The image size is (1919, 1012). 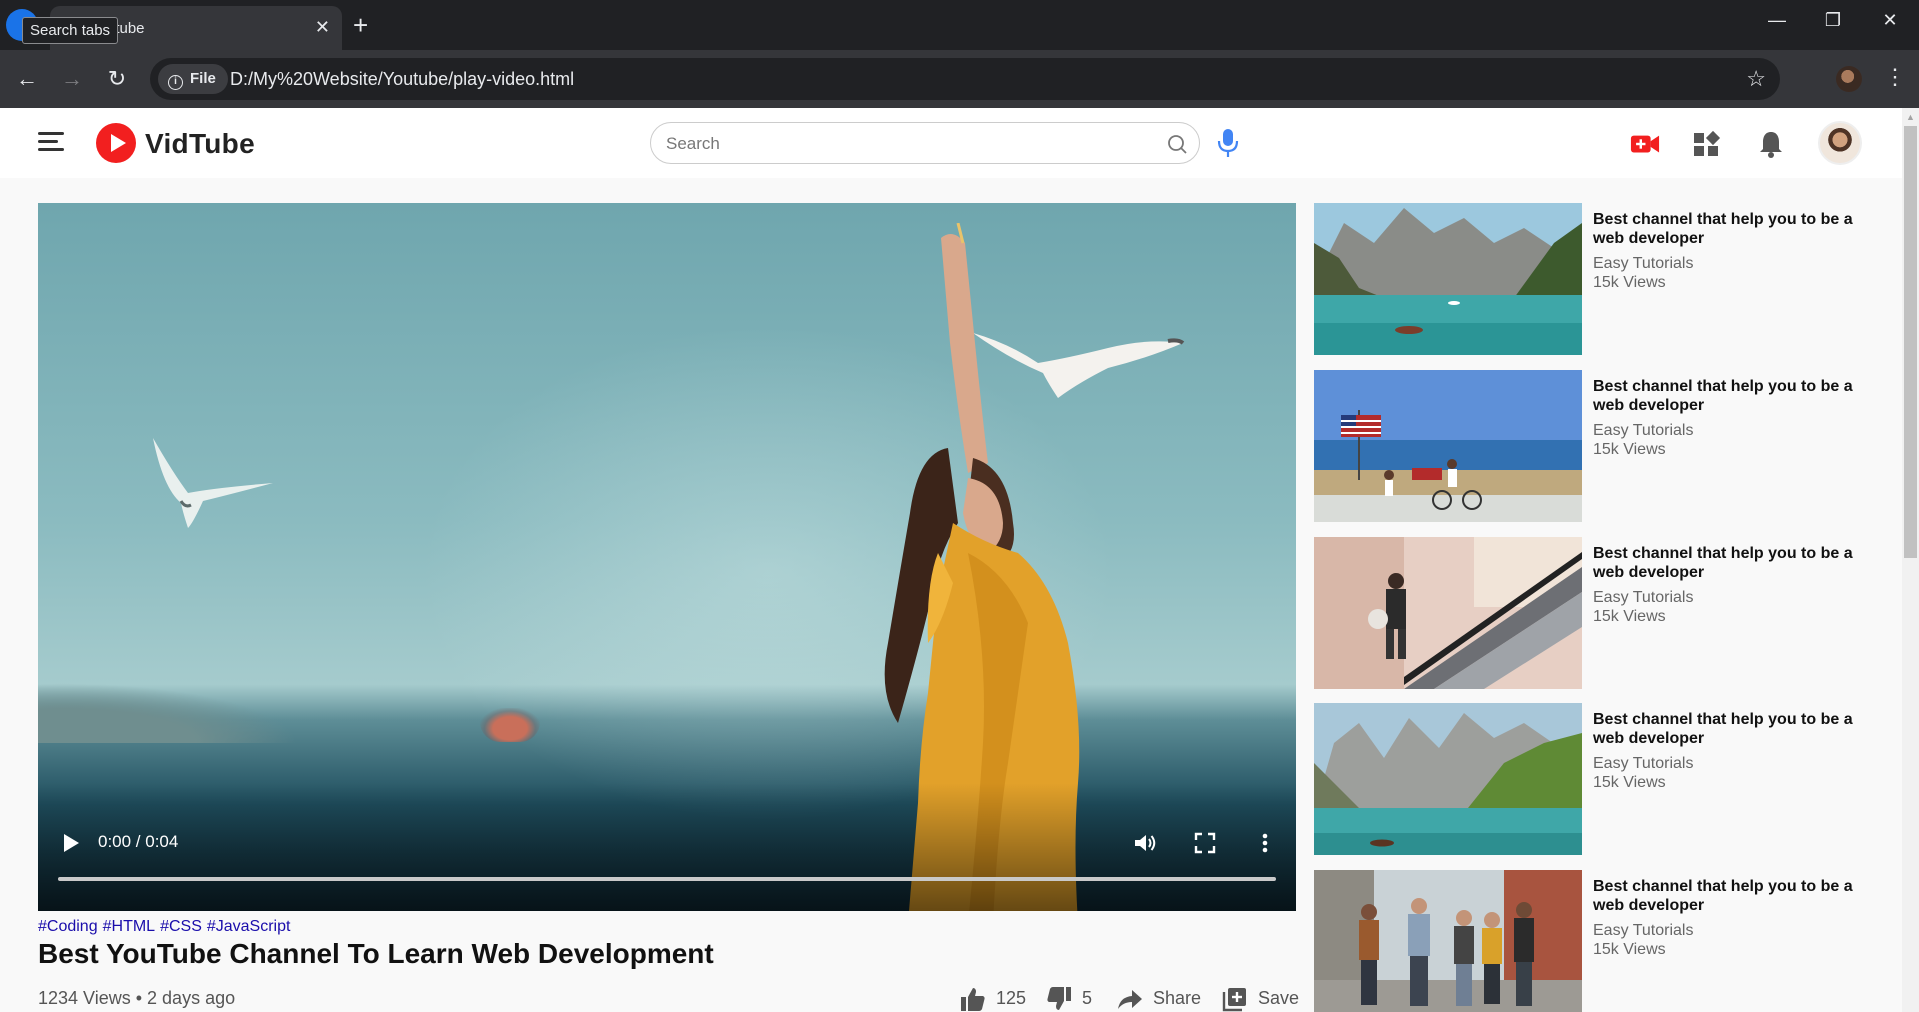 What do you see at coordinates (1448, 279) in the screenshot?
I see `thumbnail-lake-boat` at bounding box center [1448, 279].